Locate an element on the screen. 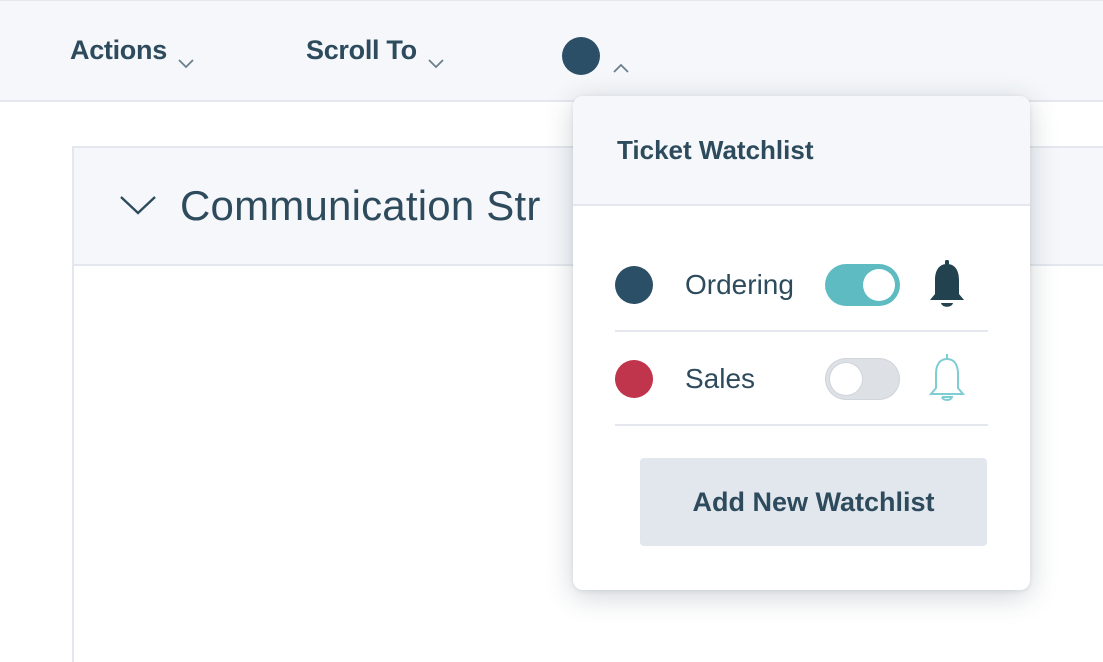 The image size is (1103, 662). chevron-up-icon is located at coordinates (621, 61).